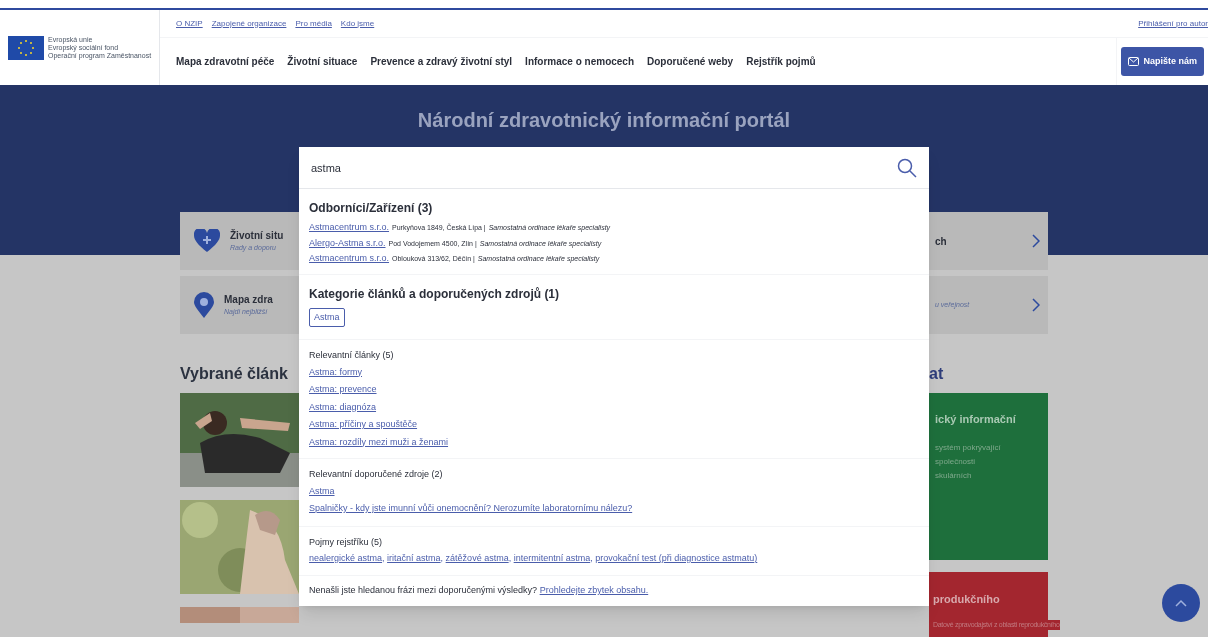 This screenshot has width=1208, height=637. What do you see at coordinates (594, 589) in the screenshot?
I see `search-rest-link: Prohledejte zbytek obsahu.` at bounding box center [594, 589].